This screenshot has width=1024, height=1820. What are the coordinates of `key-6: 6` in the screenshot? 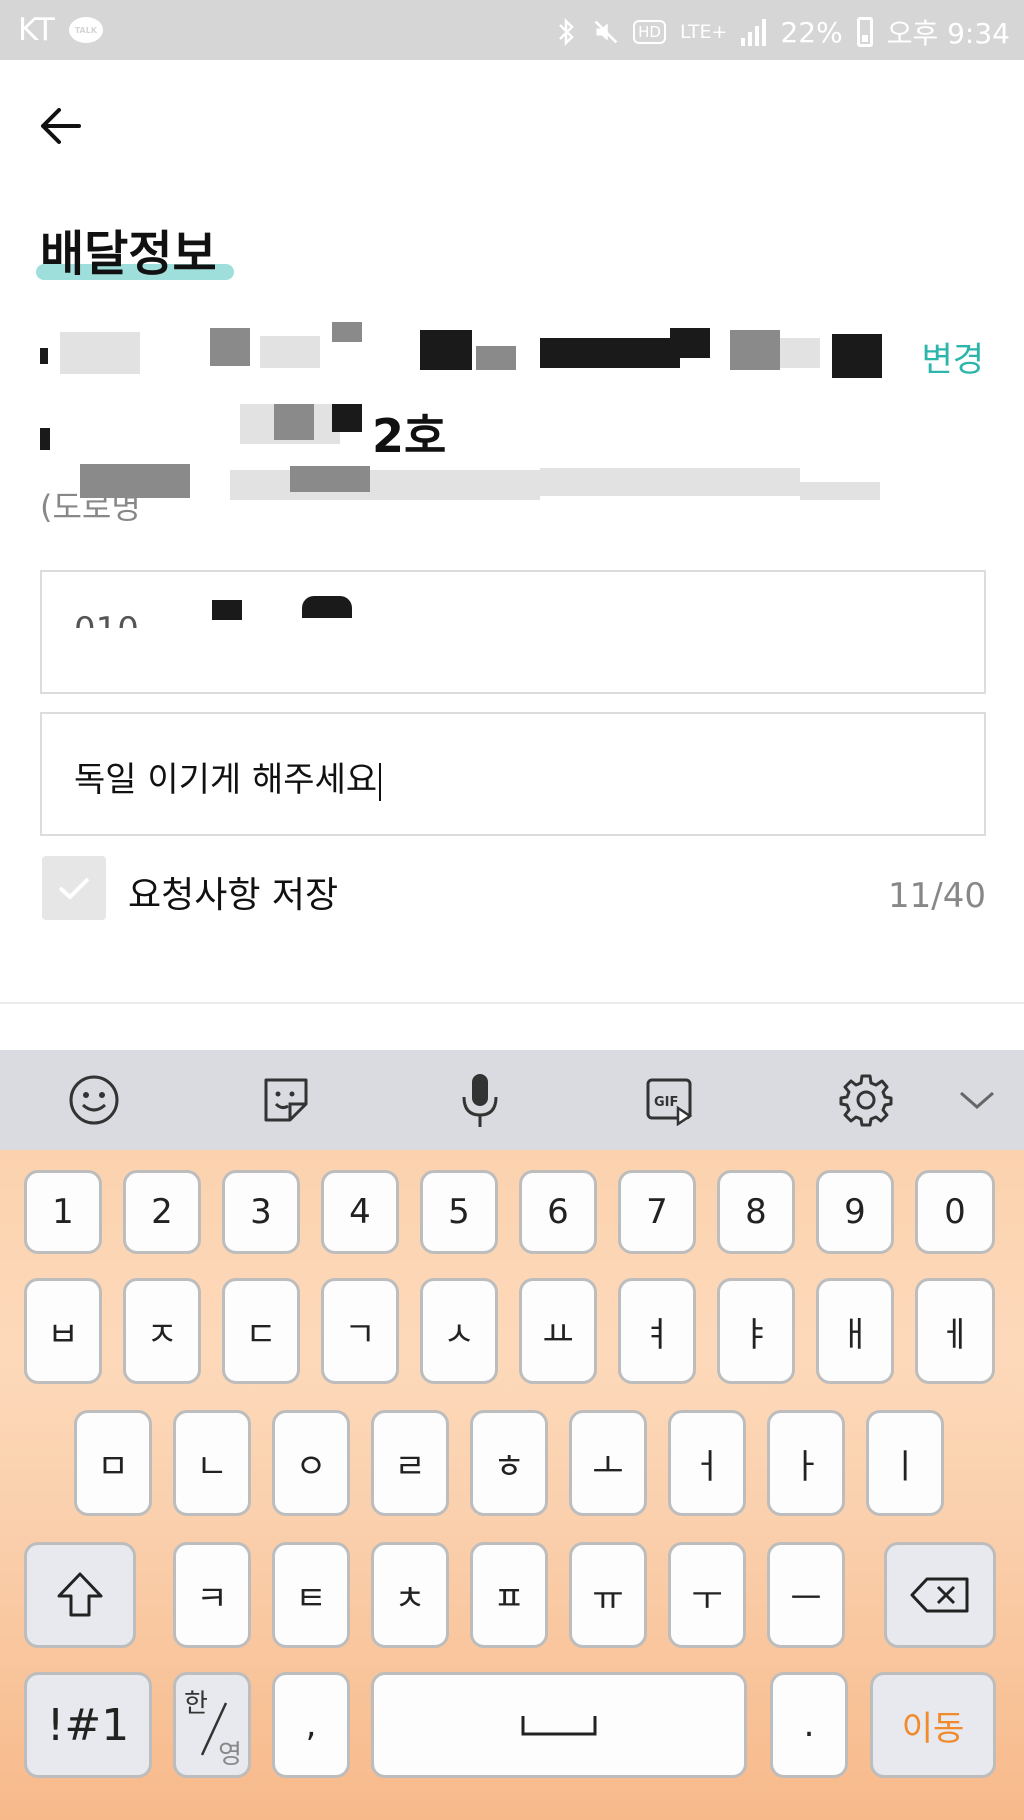 It's located at (558, 1212).